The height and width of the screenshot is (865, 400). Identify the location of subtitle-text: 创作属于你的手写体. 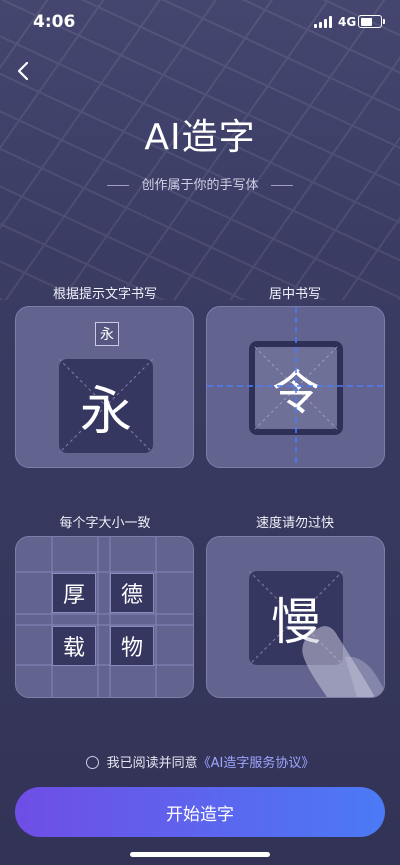
(200, 185).